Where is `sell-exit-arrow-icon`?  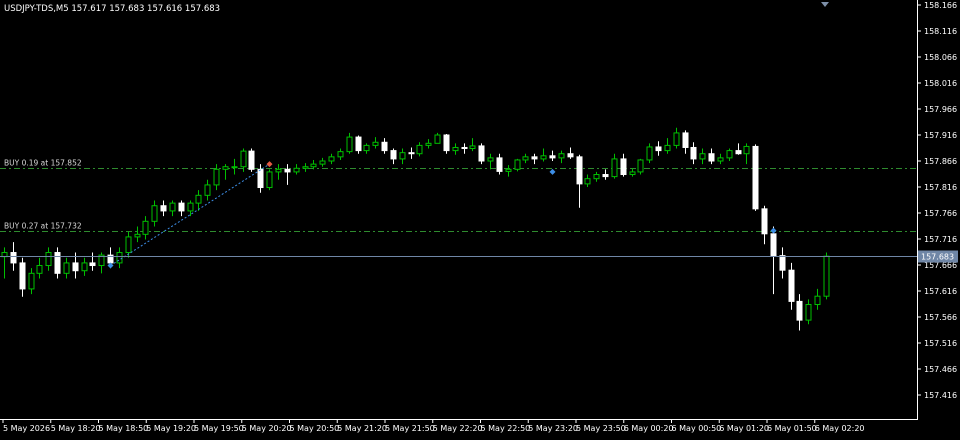 sell-exit-arrow-icon is located at coordinates (269, 164).